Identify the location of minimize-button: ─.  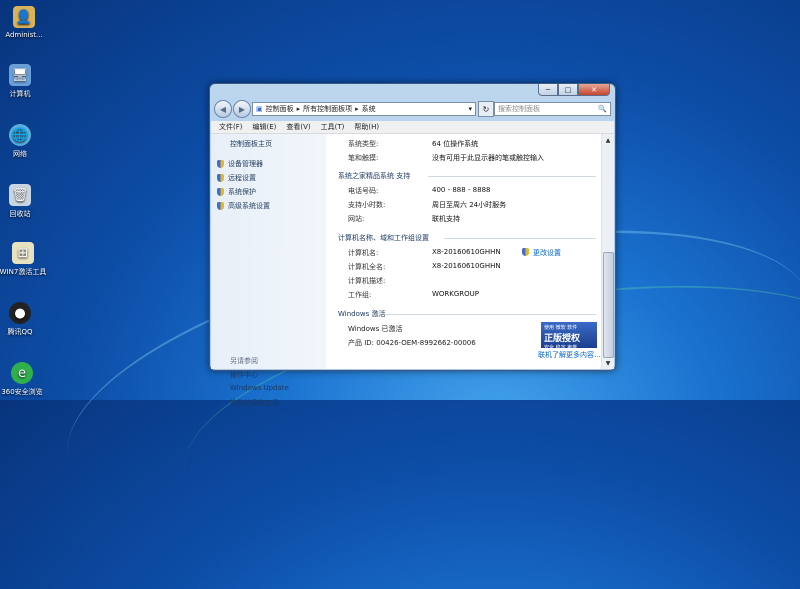
(548, 90).